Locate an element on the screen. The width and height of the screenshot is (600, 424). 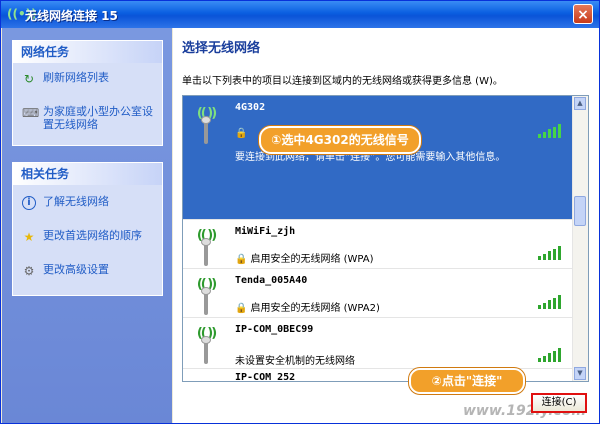
scroll-up-icon: ▲ is located at coordinates (580, 103).